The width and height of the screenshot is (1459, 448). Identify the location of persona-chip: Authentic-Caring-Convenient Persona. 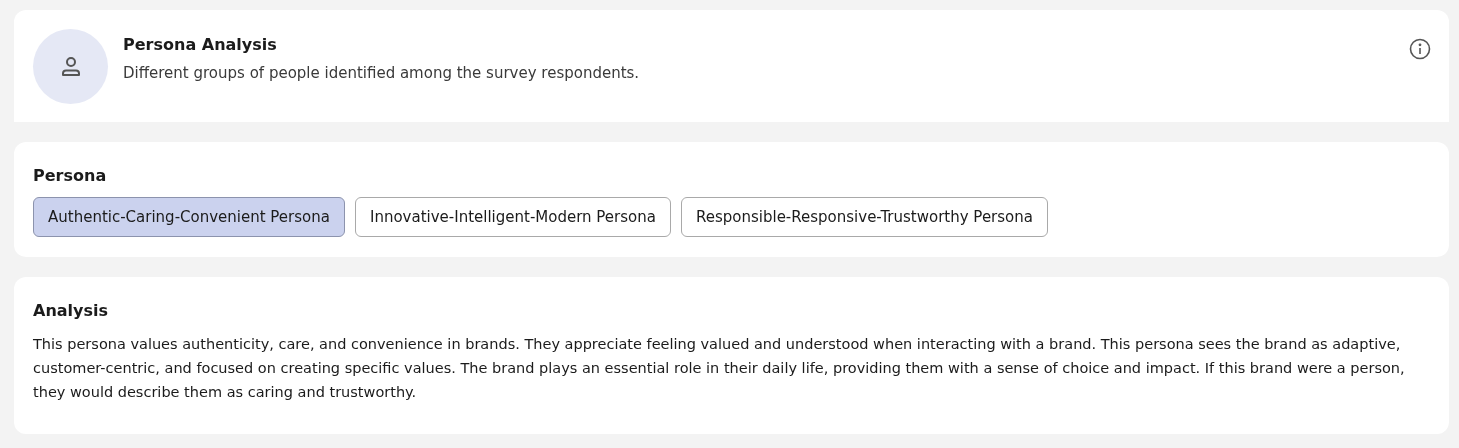
(189, 217).